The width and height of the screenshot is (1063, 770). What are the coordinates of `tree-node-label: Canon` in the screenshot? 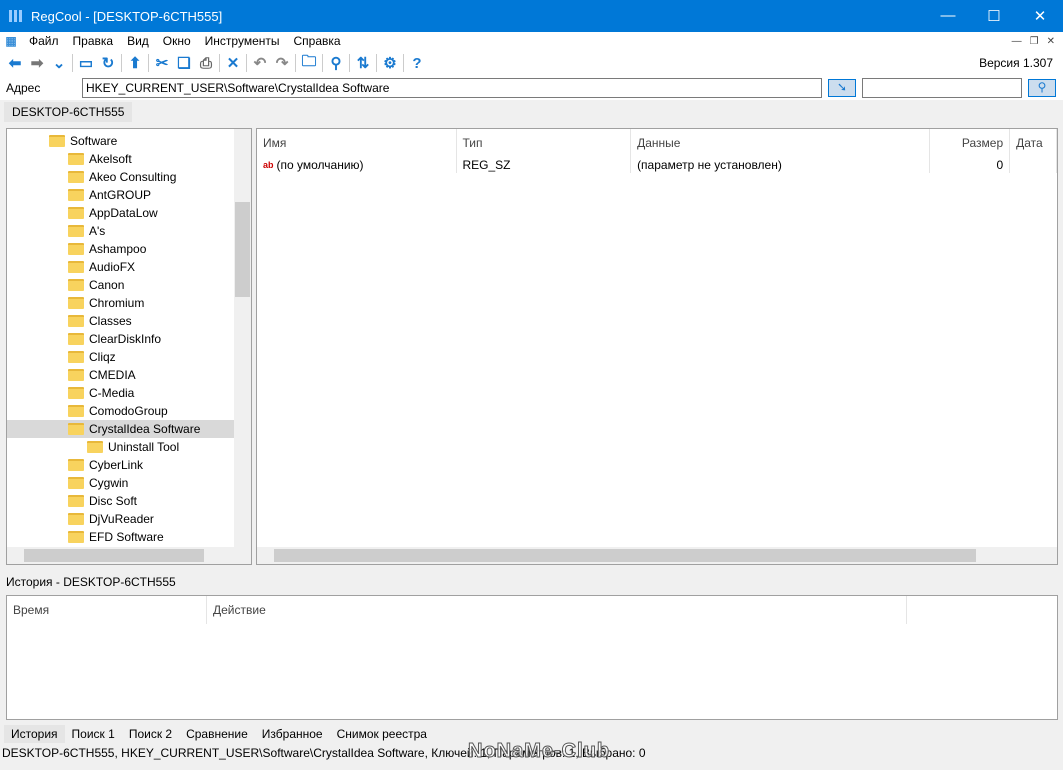 It's located at (107, 285).